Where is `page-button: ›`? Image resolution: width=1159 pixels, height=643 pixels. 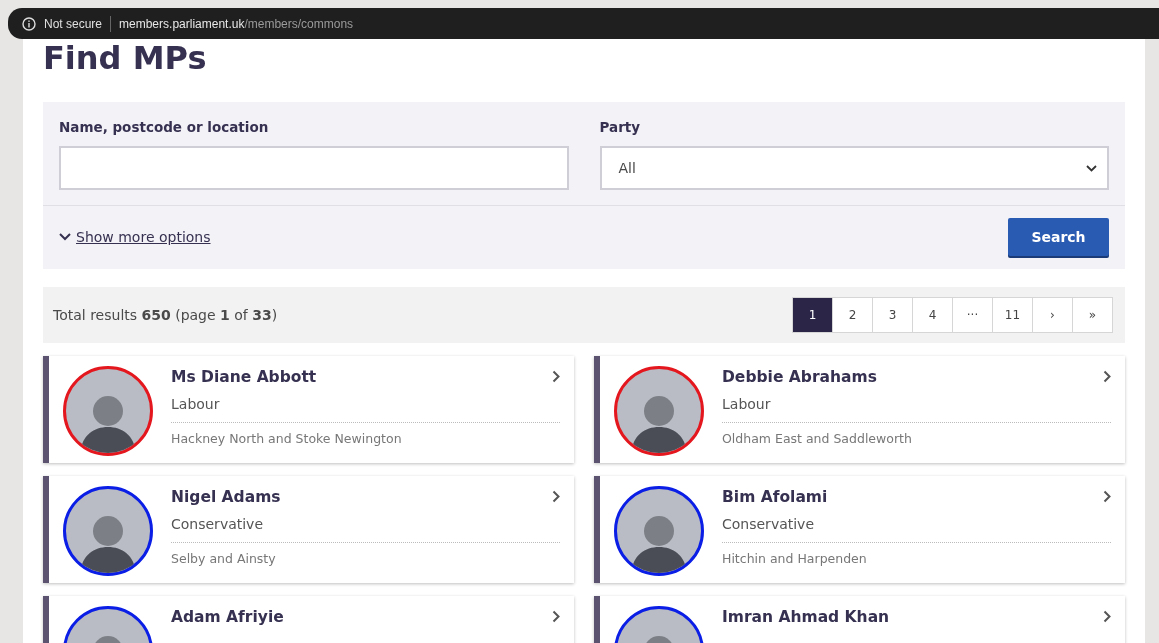 page-button: › is located at coordinates (1052, 315).